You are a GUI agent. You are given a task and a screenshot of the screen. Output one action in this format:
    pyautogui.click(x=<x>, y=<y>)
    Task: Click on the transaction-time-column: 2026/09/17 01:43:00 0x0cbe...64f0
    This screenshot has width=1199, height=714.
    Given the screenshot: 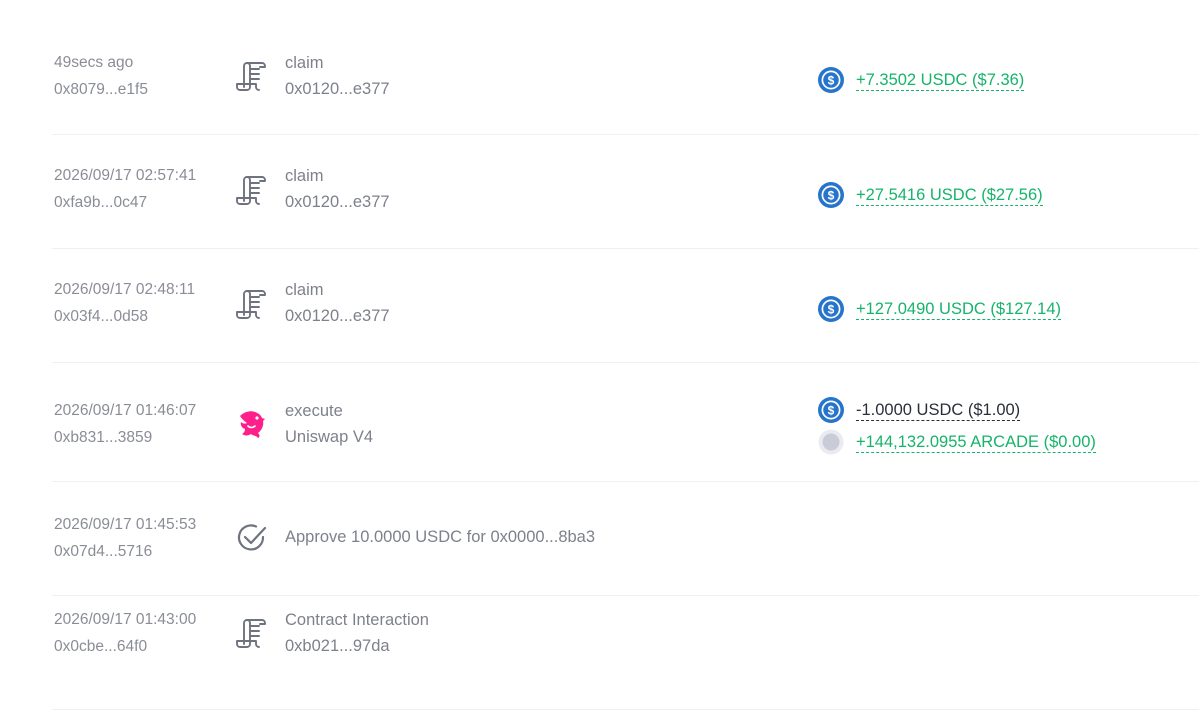 What is the action you would take?
    pyautogui.click(x=125, y=633)
    